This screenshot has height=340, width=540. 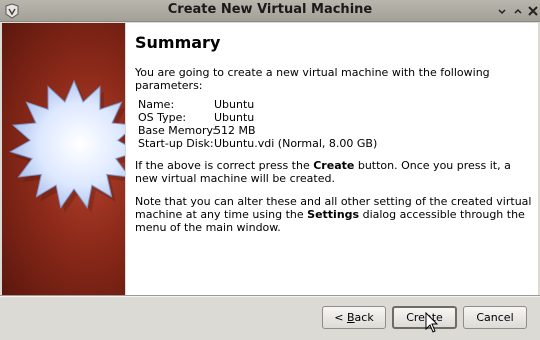 I want to click on param-row-base-memory: Base Memory:512 MB, so click(x=257, y=130).